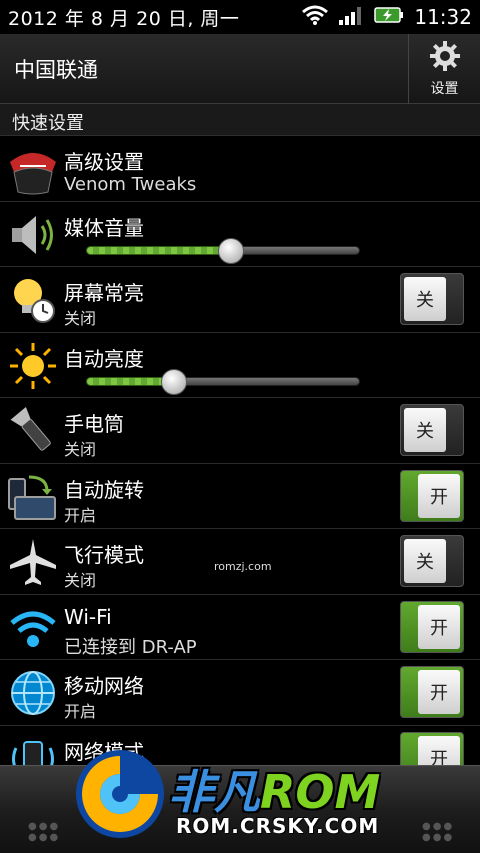  I want to click on status-time: 11:32, so click(443, 17).